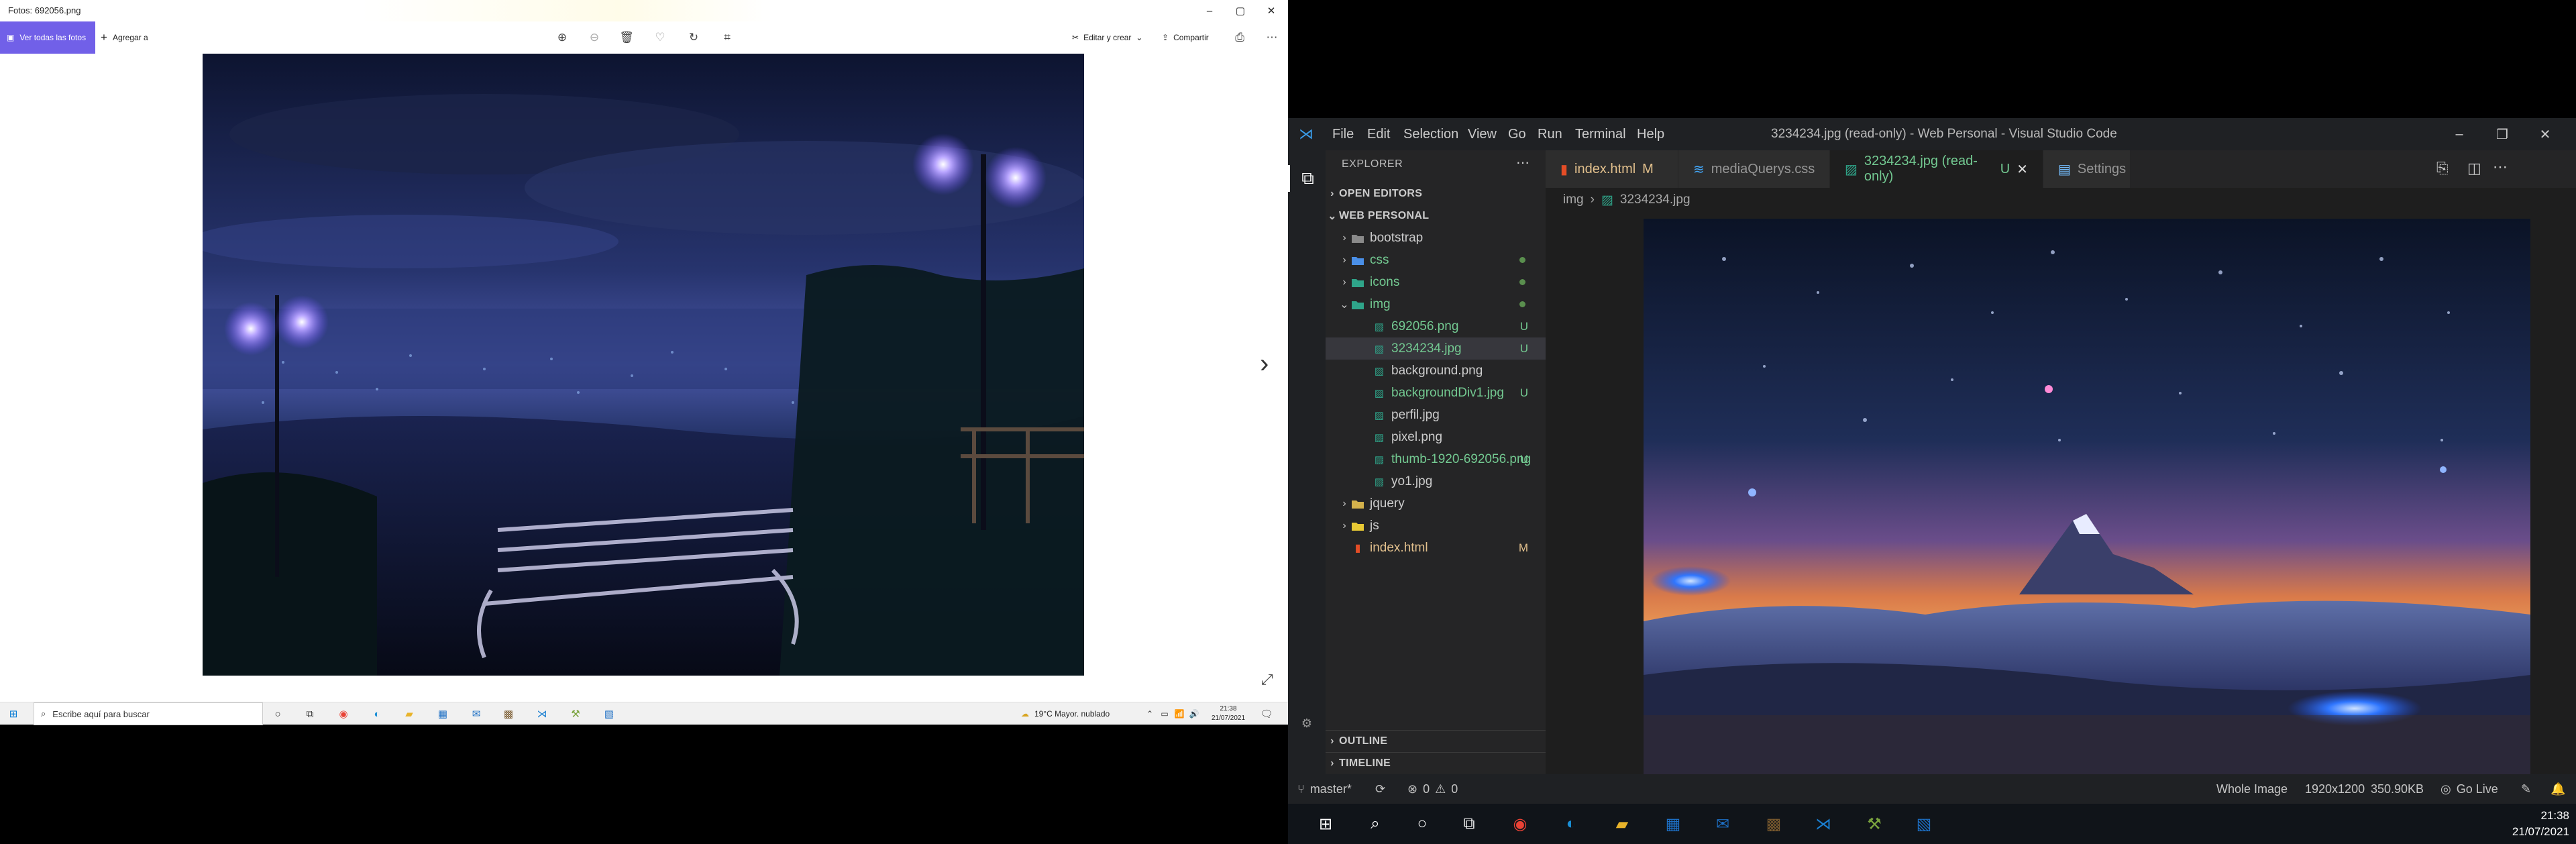 The width and height of the screenshot is (2576, 844). I want to click on taskbar-search-box: ⌕ Escribe aquí para buscar, so click(148, 713).